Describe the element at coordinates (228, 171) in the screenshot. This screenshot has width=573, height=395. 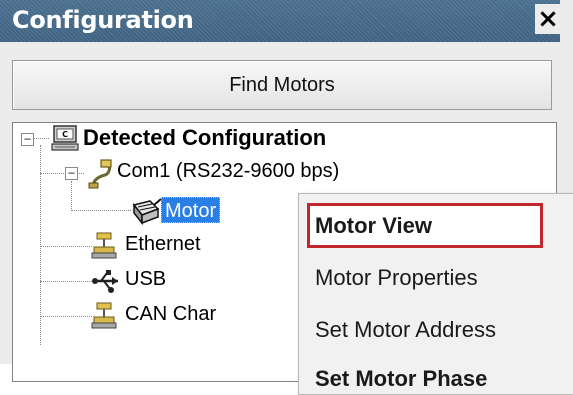
I see `tree-node-com1: Com1 (RS232-9600 bps)` at that location.